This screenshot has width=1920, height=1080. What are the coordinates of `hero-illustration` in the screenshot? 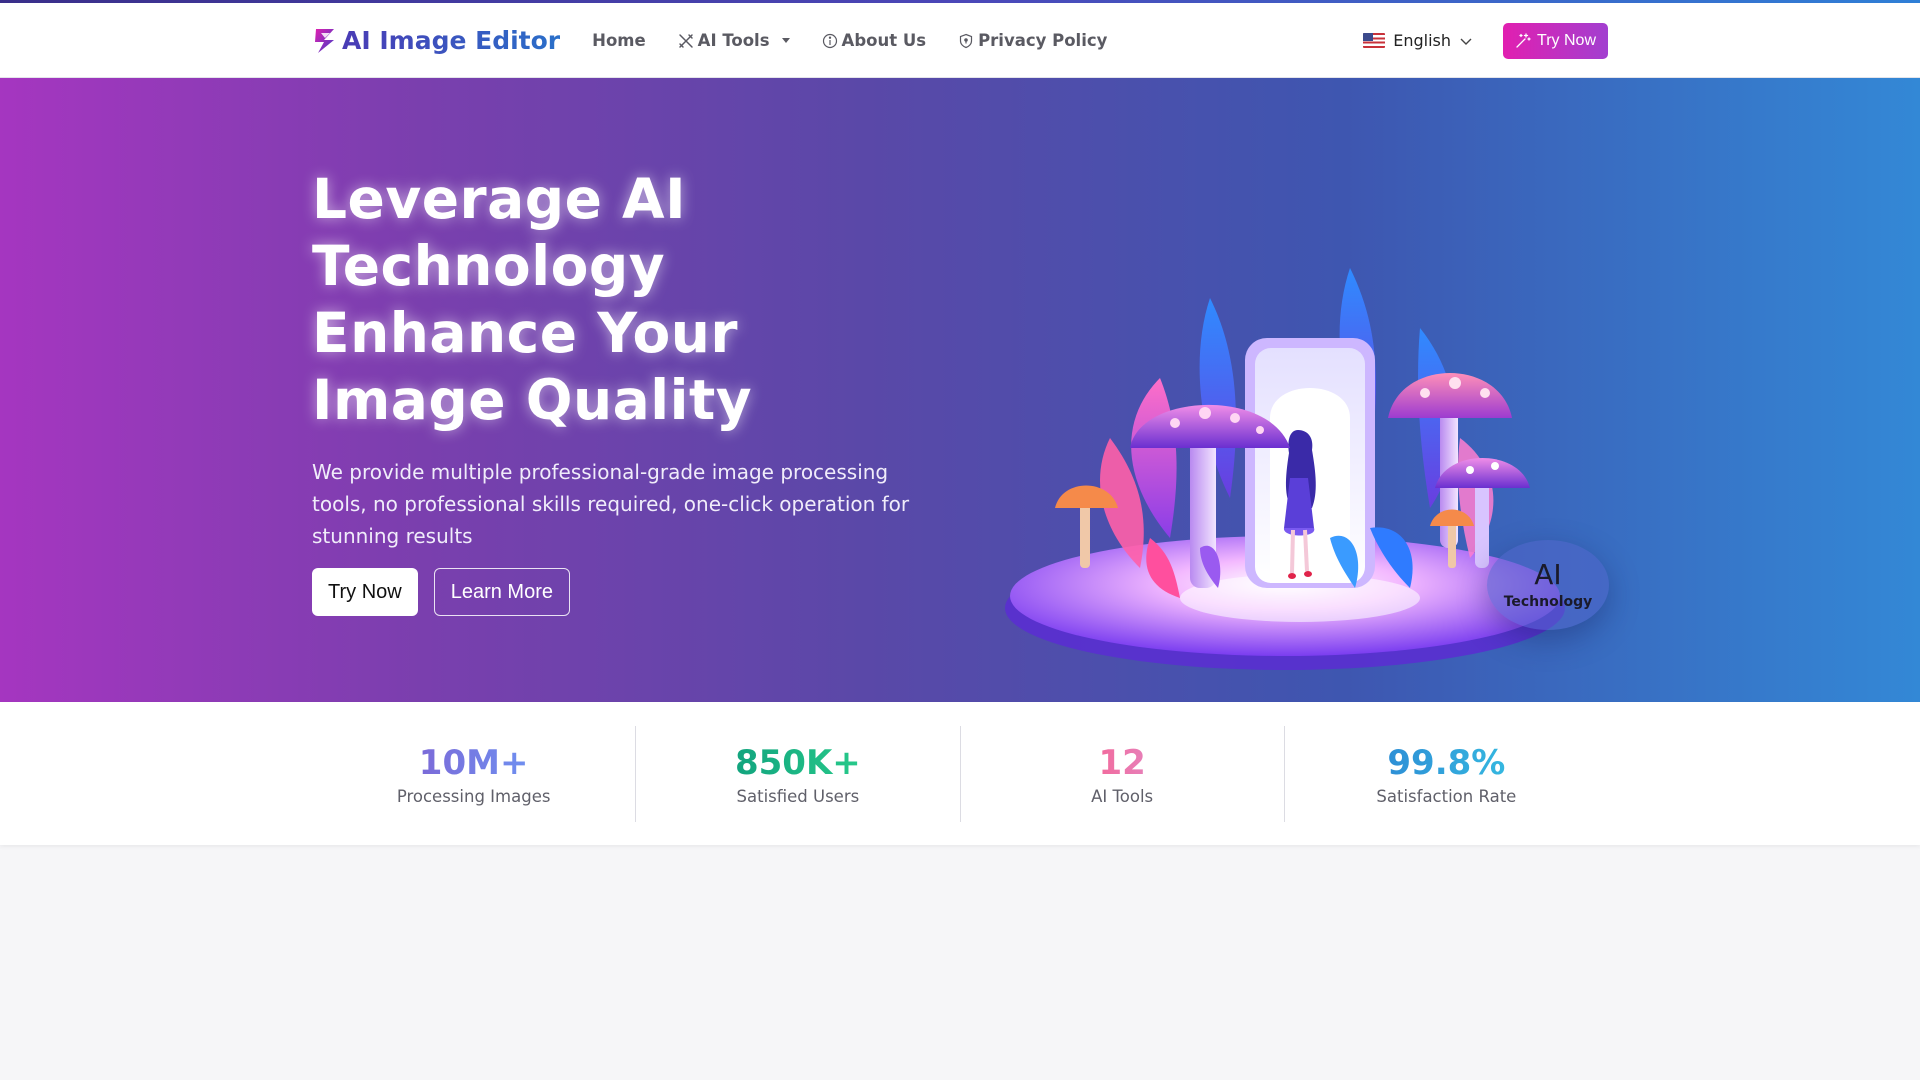 It's located at (1285, 469).